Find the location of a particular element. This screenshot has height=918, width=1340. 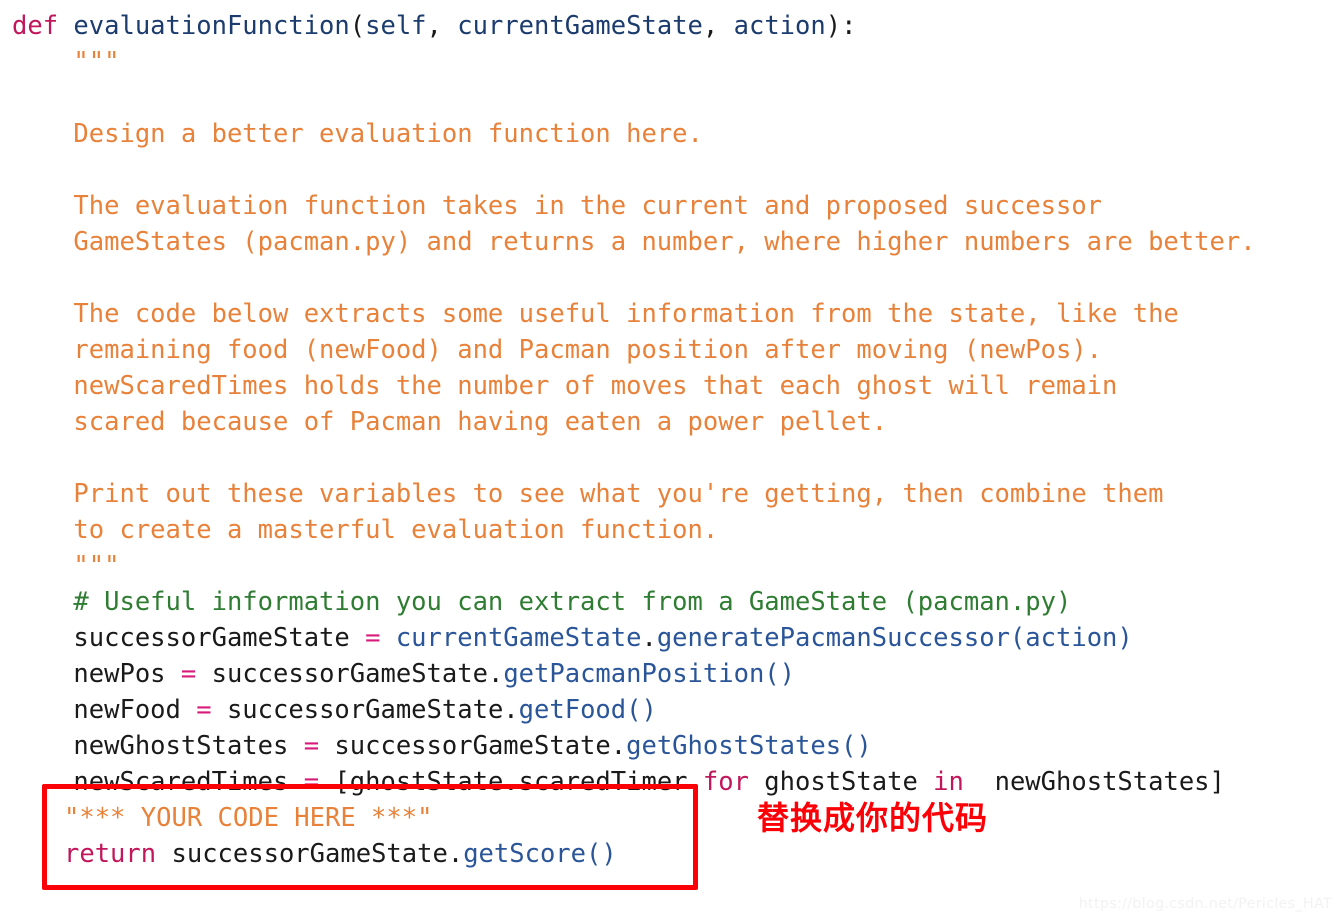

keyword-def: def is located at coordinates (35, 26).